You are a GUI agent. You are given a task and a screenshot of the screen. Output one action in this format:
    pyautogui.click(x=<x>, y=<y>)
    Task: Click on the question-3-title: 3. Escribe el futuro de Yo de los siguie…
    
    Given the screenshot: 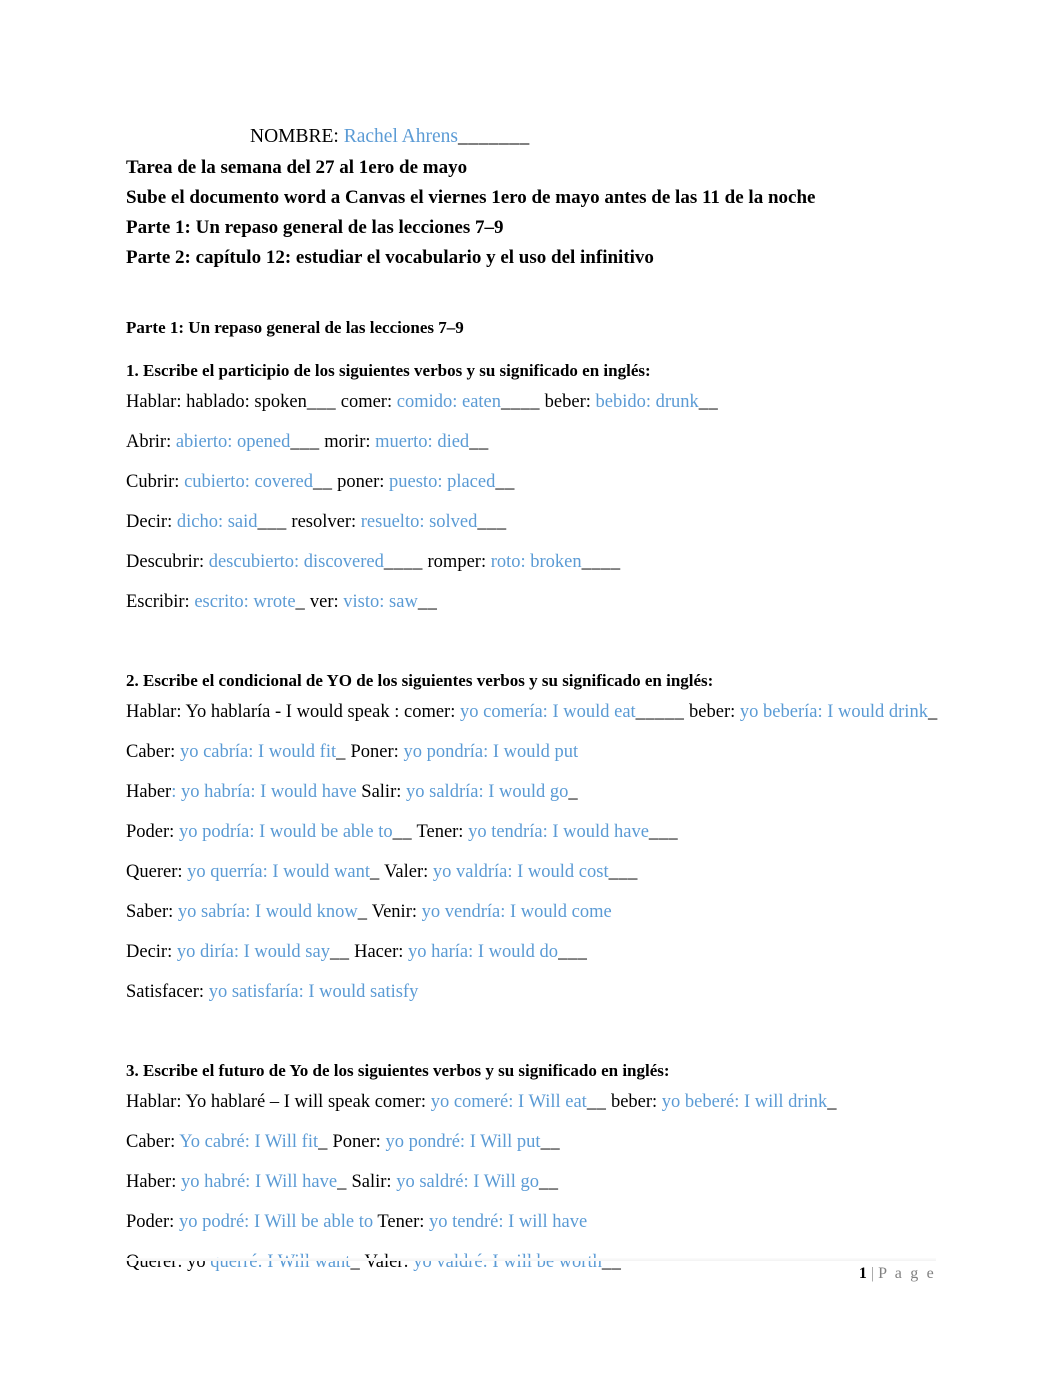 What is the action you would take?
    pyautogui.click(x=398, y=1070)
    